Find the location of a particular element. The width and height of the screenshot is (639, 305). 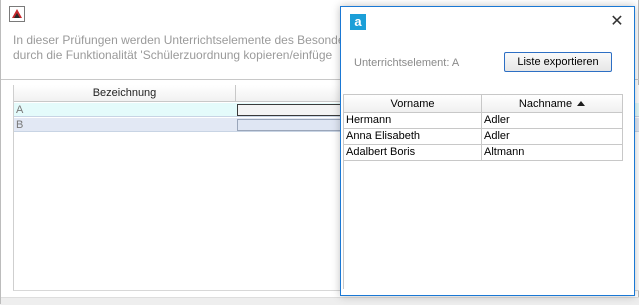

table-row: Anna Elisabeth Adler is located at coordinates (483, 137).